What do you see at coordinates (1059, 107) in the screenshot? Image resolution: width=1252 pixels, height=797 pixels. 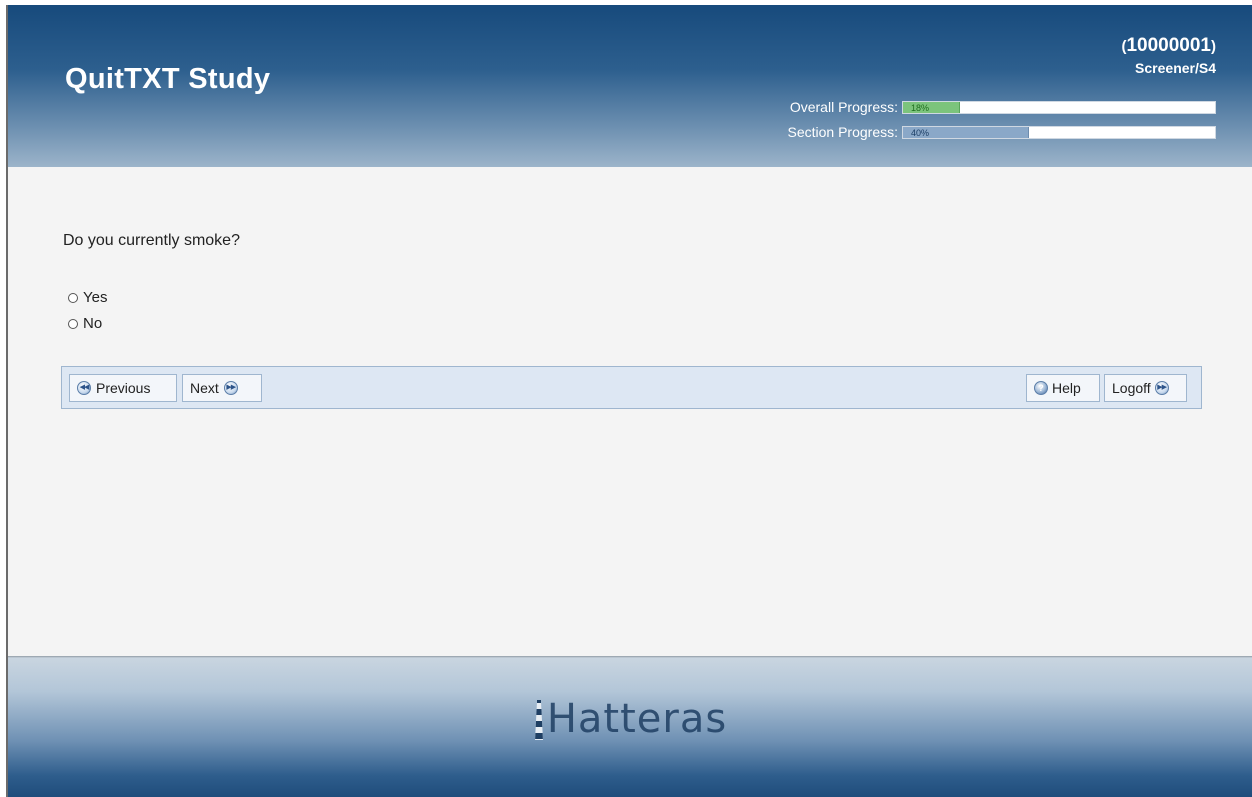 I see `overall-progress-bar: 18%` at bounding box center [1059, 107].